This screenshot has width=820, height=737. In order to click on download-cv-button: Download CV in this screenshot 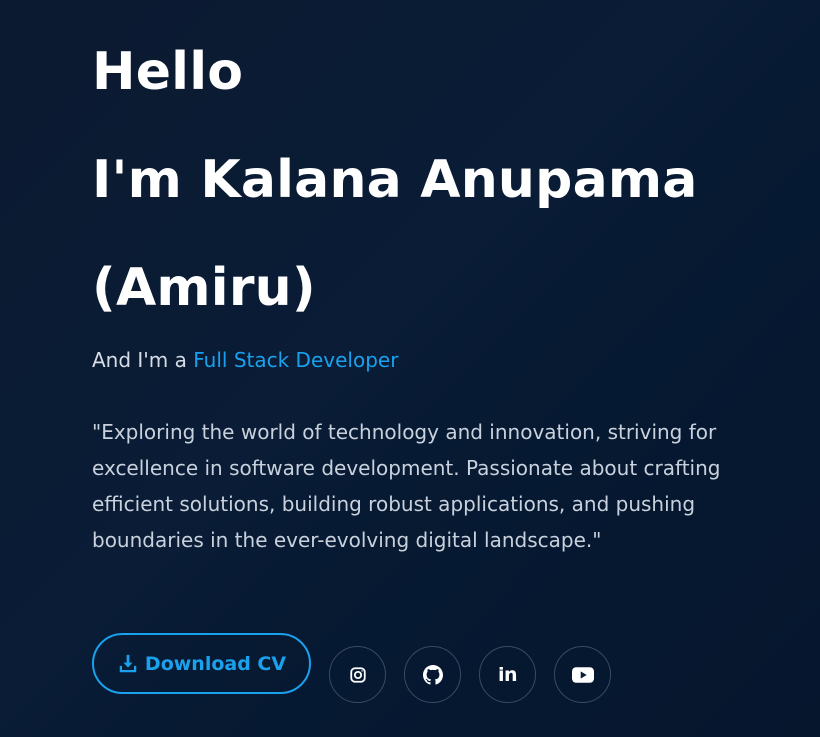, I will do `click(201, 663)`.